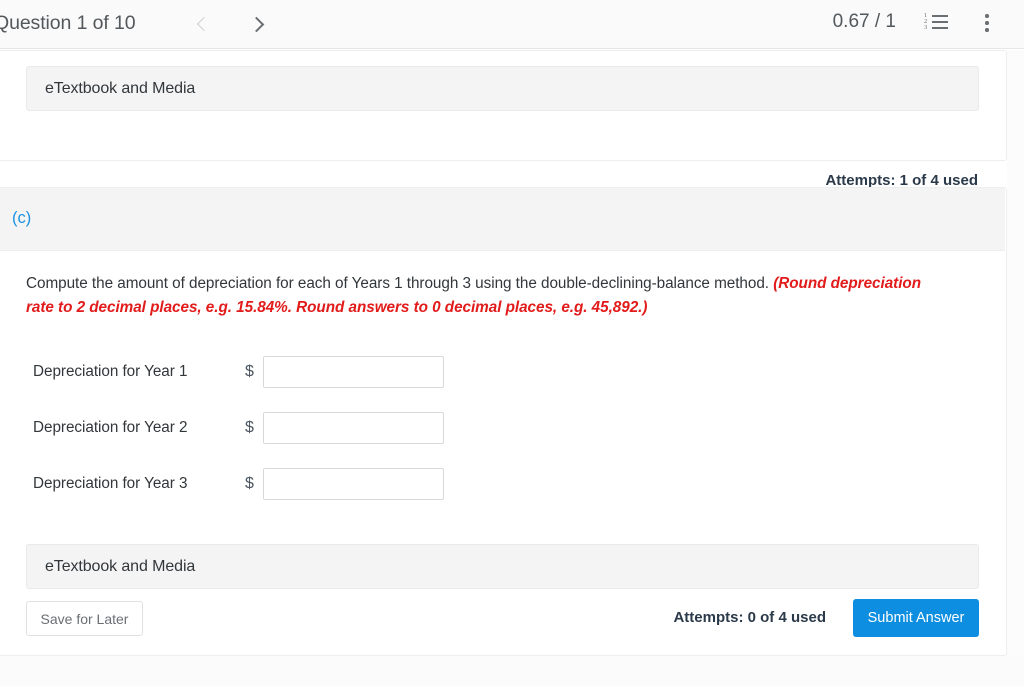  Describe the element at coordinates (502, 88) in the screenshot. I see `etextbook-and-media-bar-top: eTextbook and Media` at that location.